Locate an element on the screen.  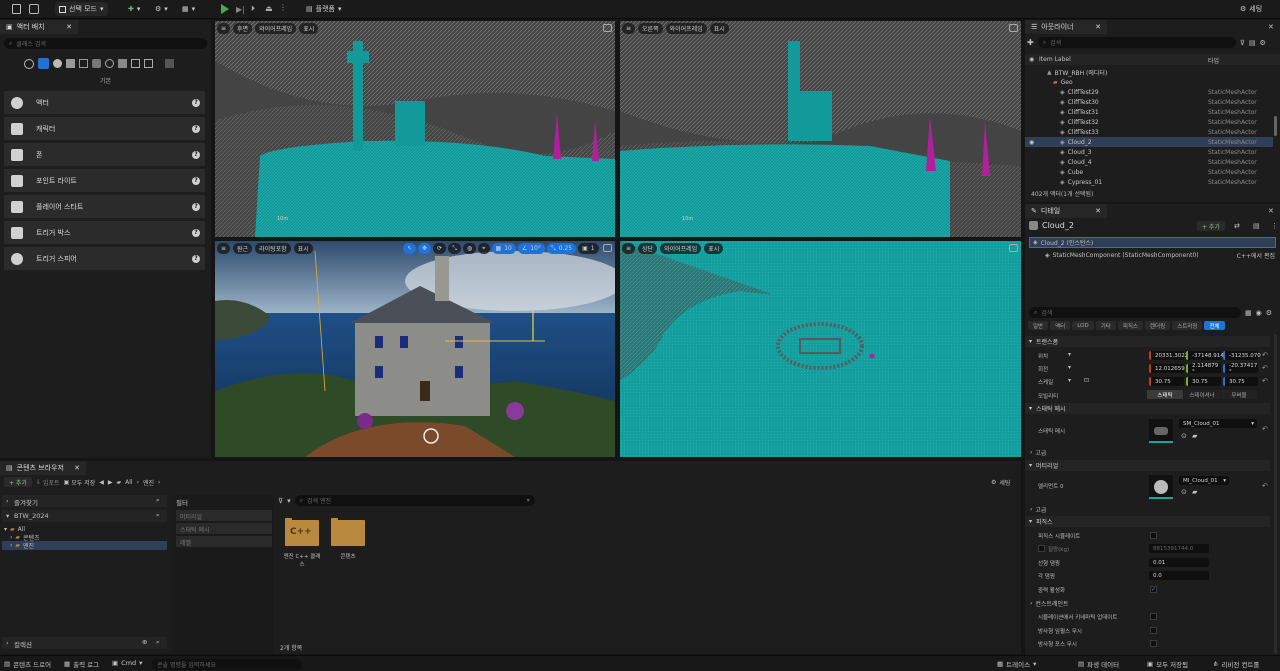
outliner-row: ◈ CliffTest33 StaticMeshActor is located at coordinates (1149, 132).